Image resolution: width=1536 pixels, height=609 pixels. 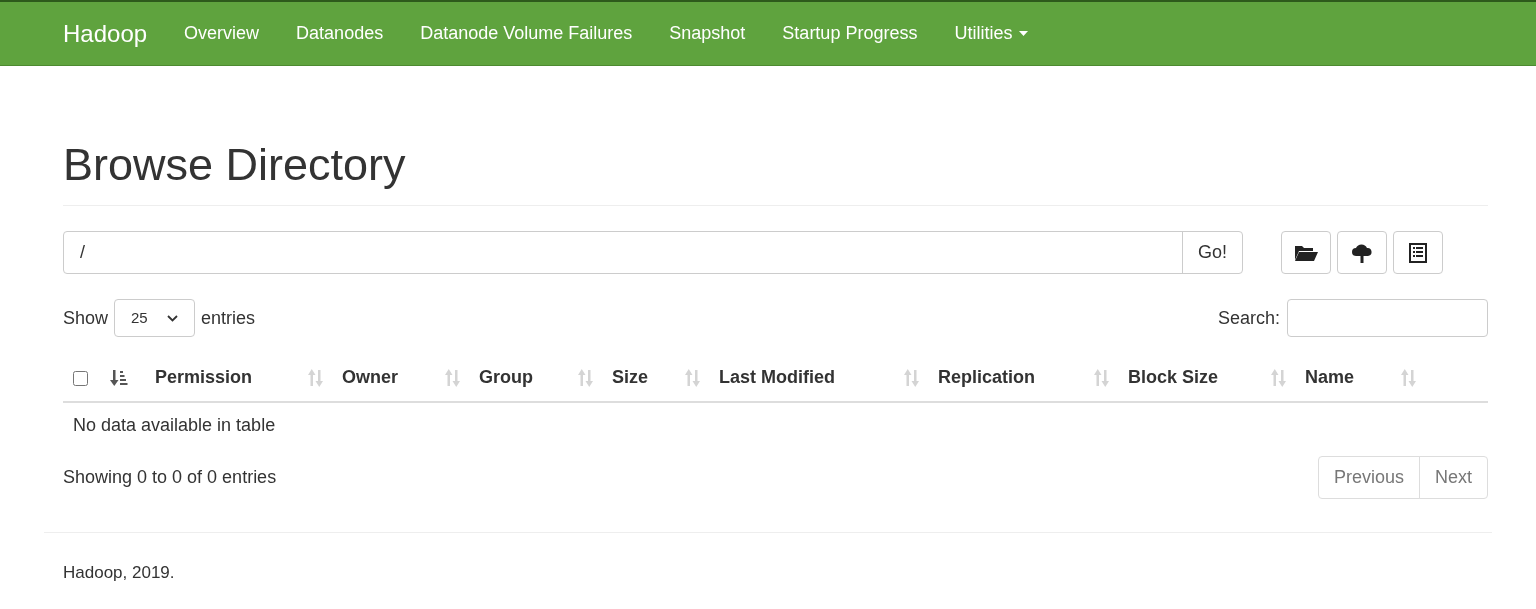 I want to click on caret-icon, so click(x=1024, y=33).